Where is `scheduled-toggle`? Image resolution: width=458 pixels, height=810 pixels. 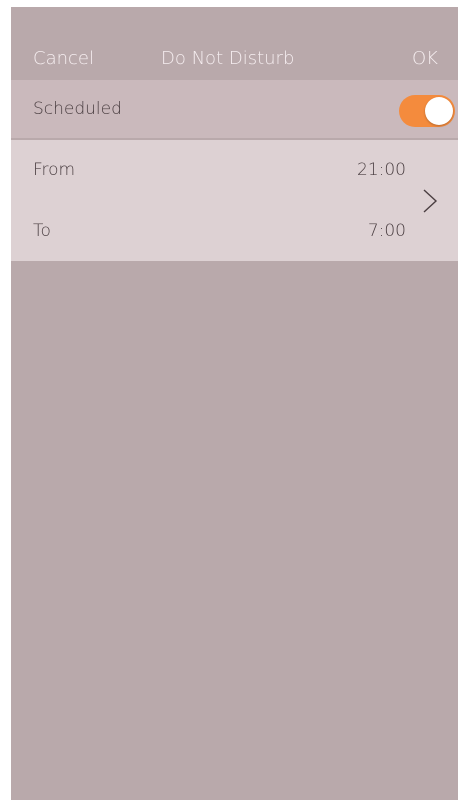 scheduled-toggle is located at coordinates (427, 111).